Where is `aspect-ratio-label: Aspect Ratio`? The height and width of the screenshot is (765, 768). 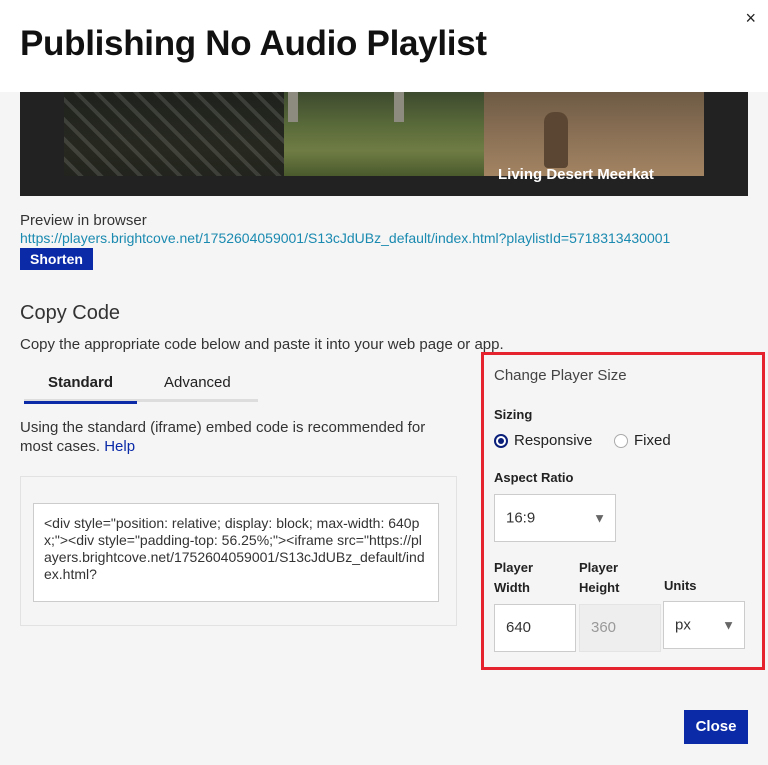
aspect-ratio-label: Aspect Ratio is located at coordinates (534, 477).